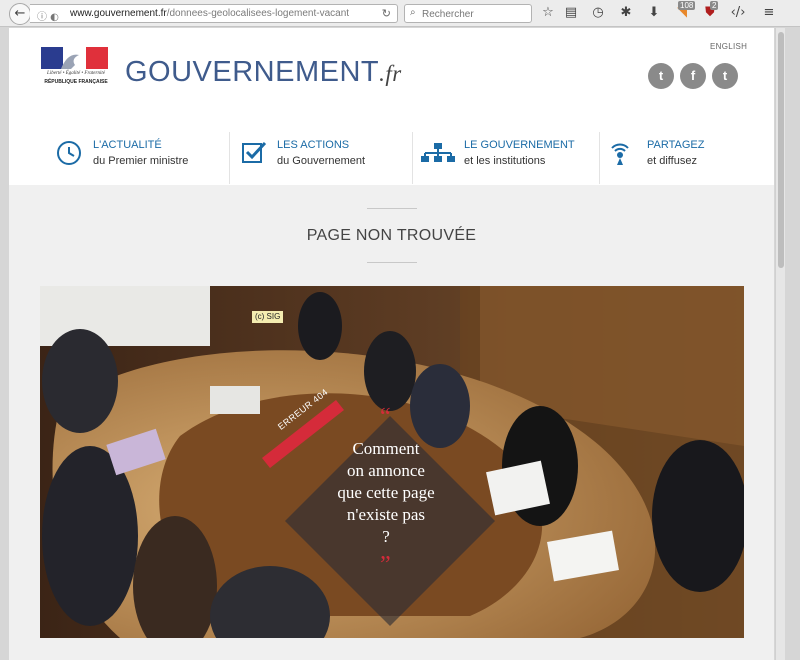 This screenshot has width=800, height=660. I want to click on quote-open-icon: “, so click(385, 417).